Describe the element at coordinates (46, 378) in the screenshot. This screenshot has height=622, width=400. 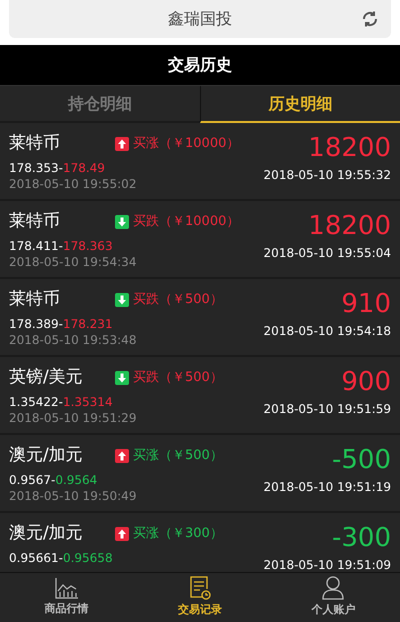
I see `product-name: 英镑/美元` at that location.